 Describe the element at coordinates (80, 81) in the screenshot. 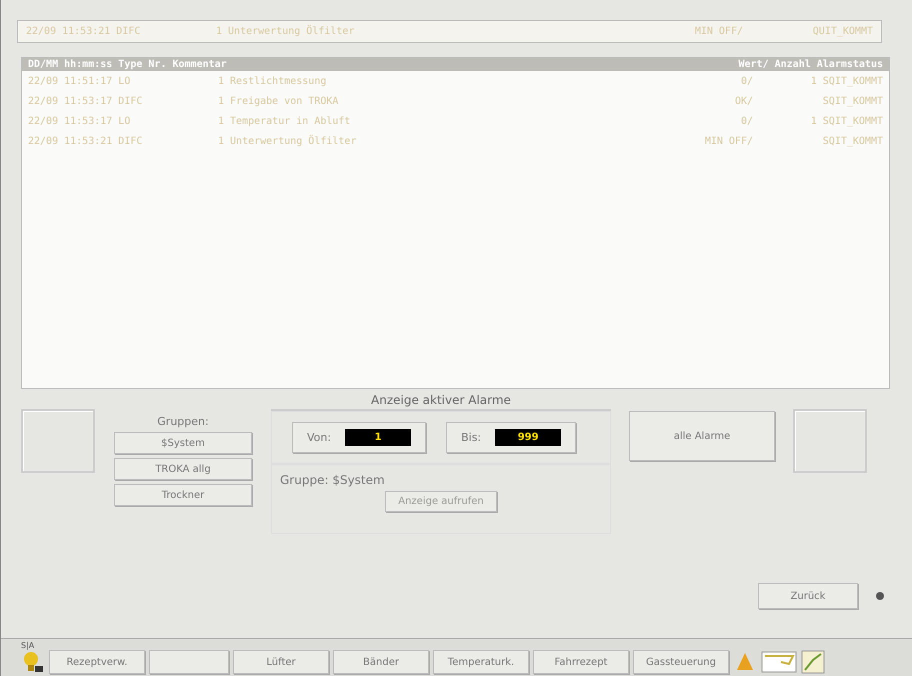

I see `table-cell-text: 22/09 11:51:17 LO` at that location.